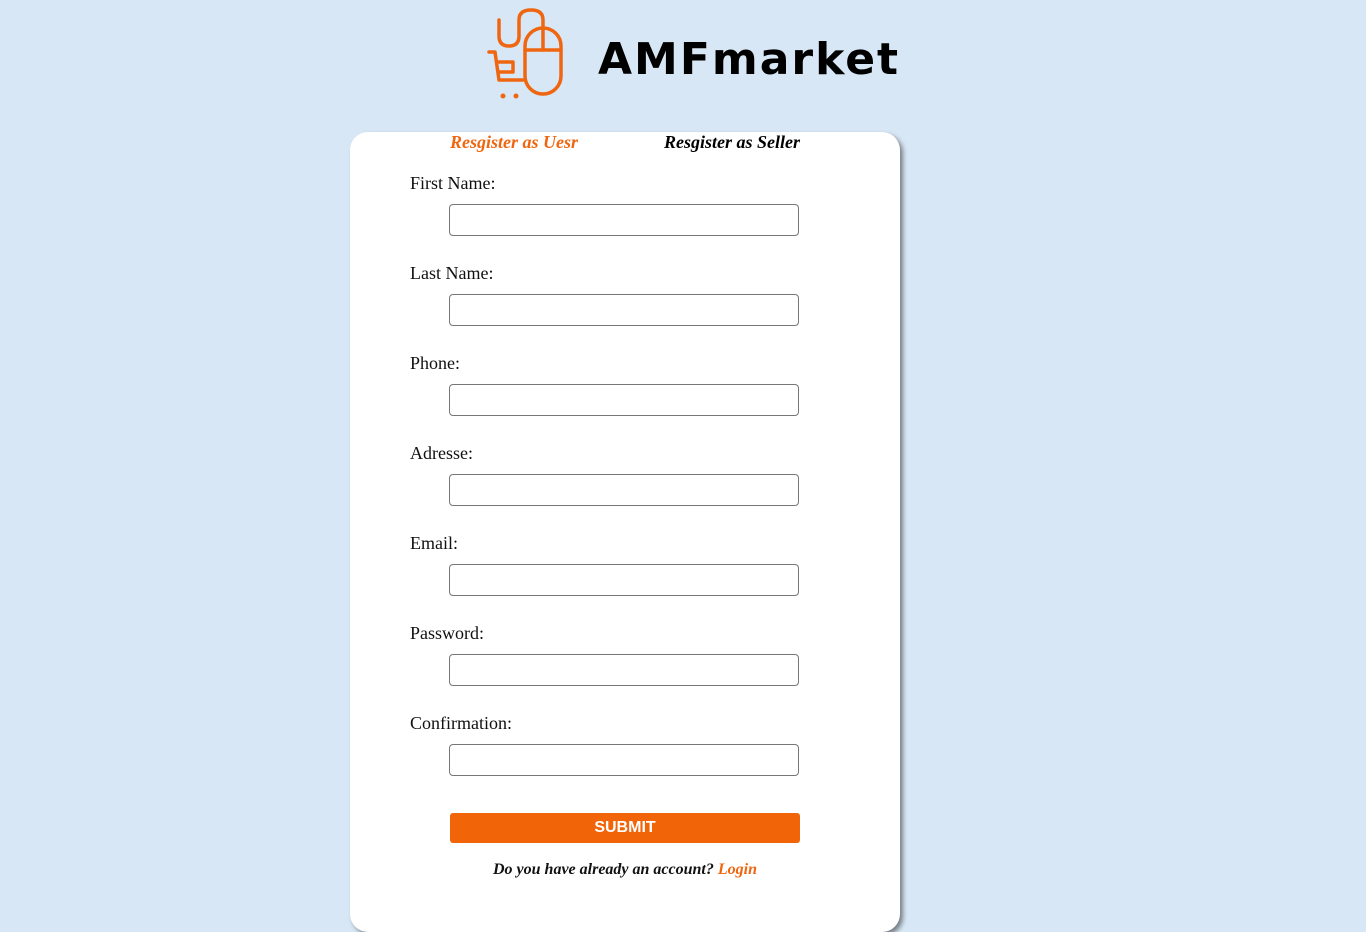 This screenshot has height=932, width=1366. I want to click on first-name-input, so click(624, 220).